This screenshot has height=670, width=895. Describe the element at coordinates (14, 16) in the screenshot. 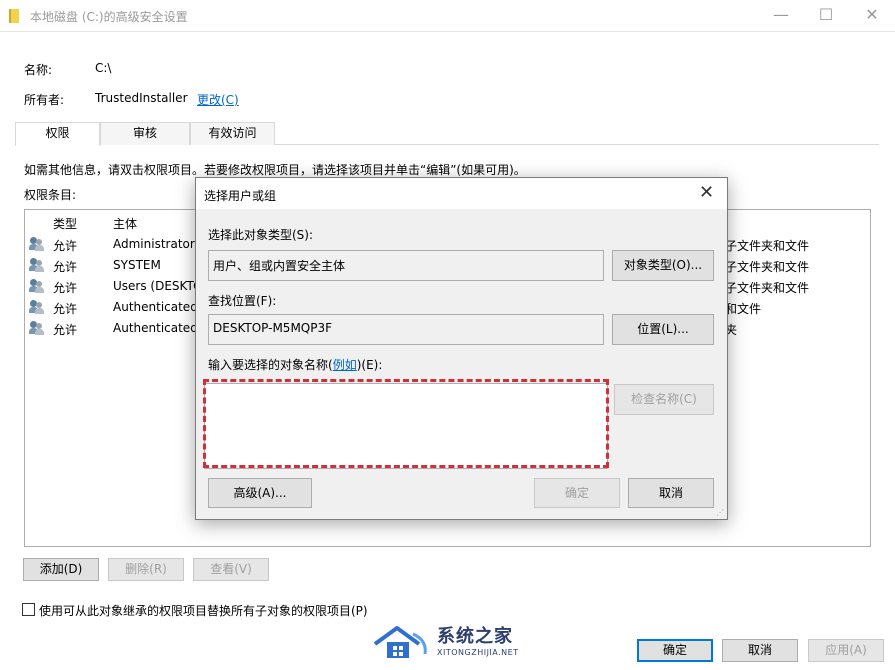

I see `drive-icon` at that location.